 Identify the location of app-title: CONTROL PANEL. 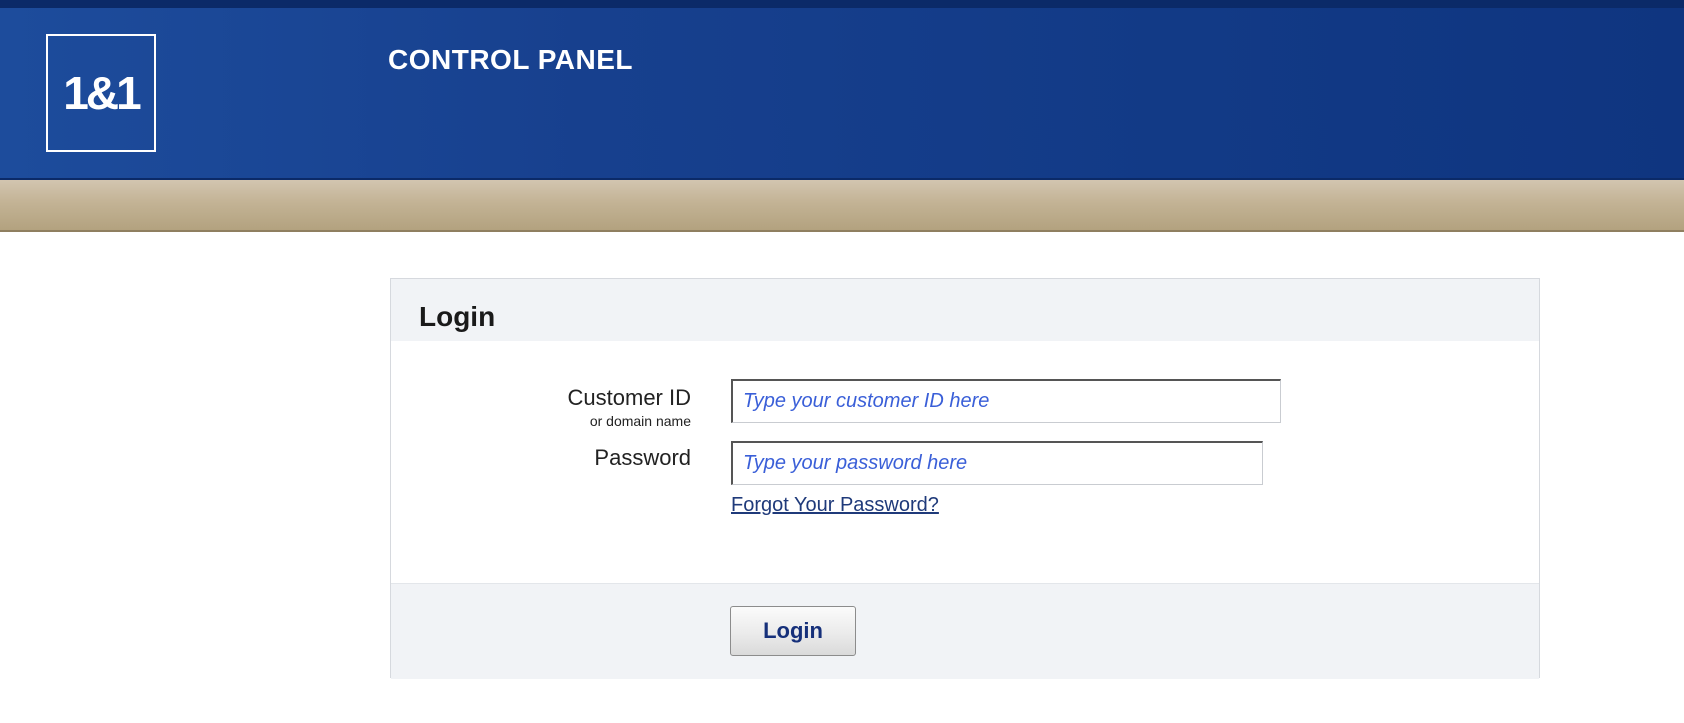
(511, 59).